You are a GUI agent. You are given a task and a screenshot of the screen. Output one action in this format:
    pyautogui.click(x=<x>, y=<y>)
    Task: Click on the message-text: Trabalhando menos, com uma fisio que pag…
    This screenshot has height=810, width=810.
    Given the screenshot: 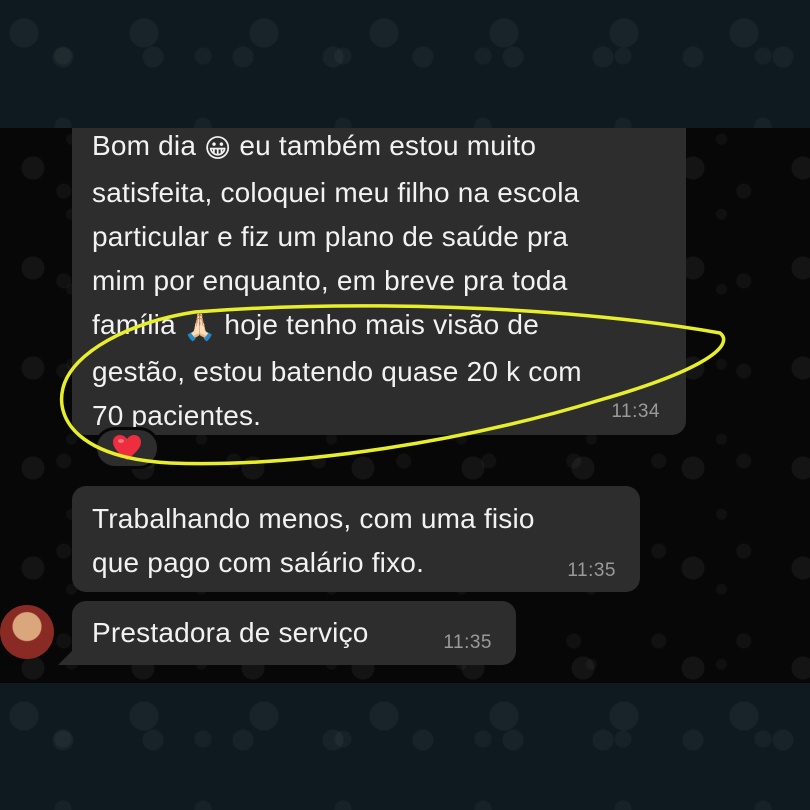 What is the action you would take?
    pyautogui.click(x=313, y=540)
    